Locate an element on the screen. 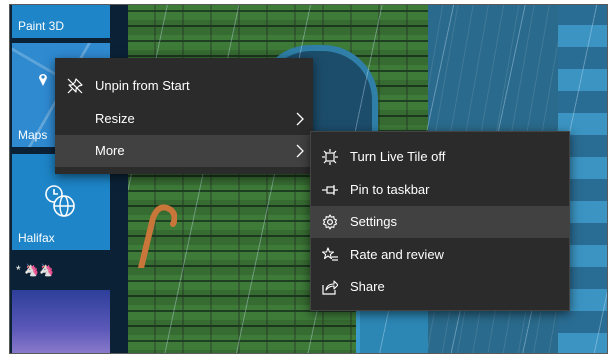  map-pin-icon is located at coordinates (43, 80).